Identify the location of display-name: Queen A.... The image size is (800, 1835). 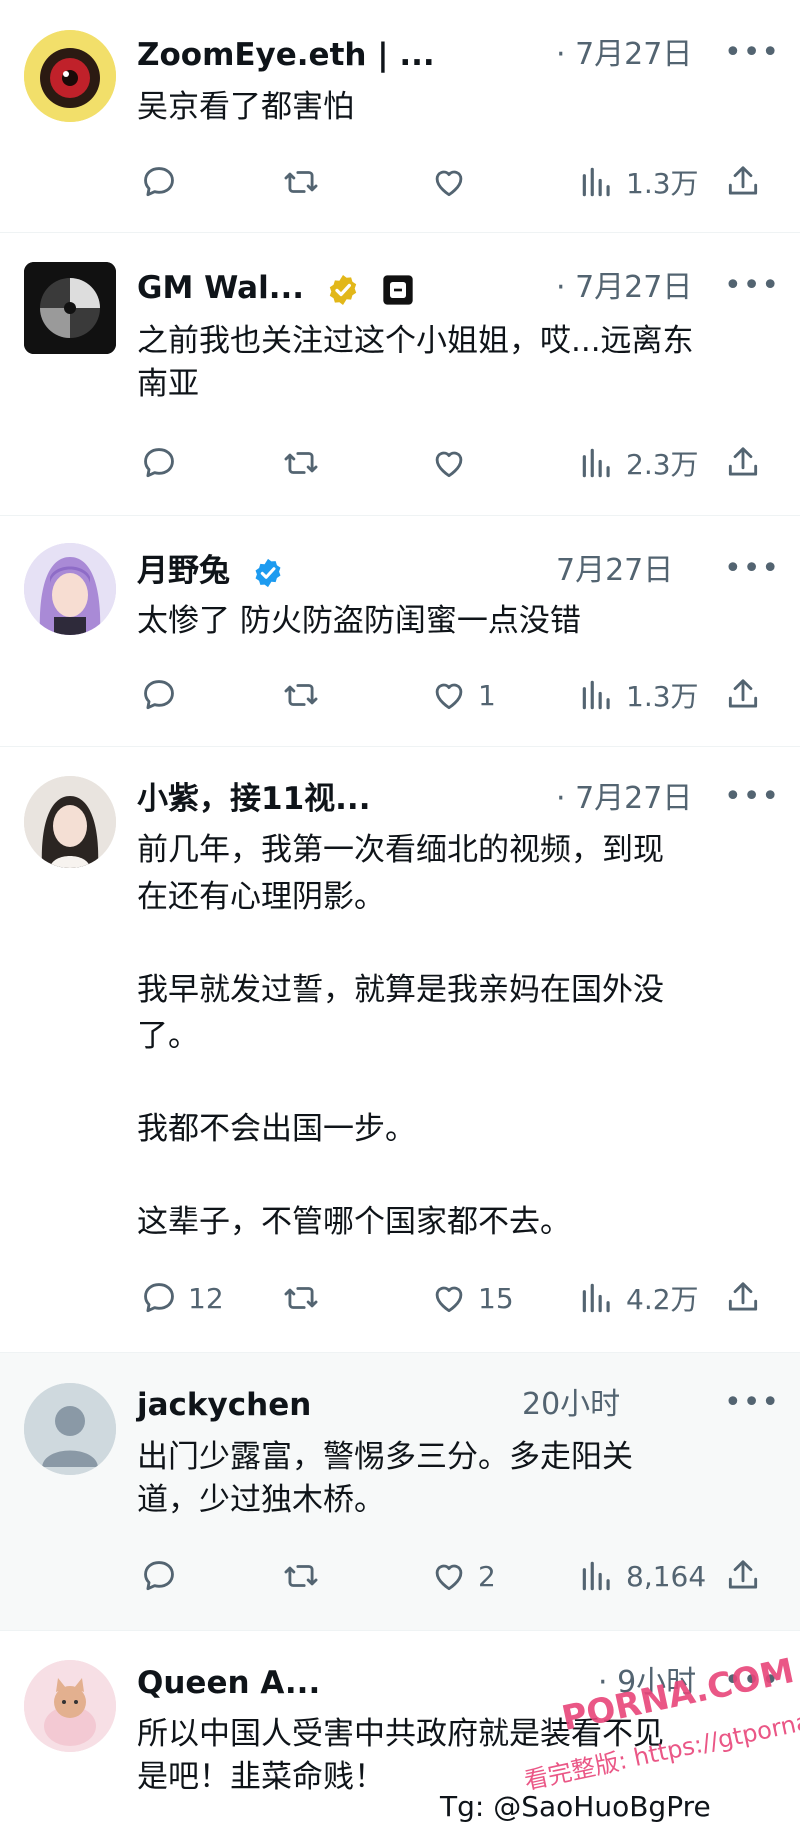
(228, 1683).